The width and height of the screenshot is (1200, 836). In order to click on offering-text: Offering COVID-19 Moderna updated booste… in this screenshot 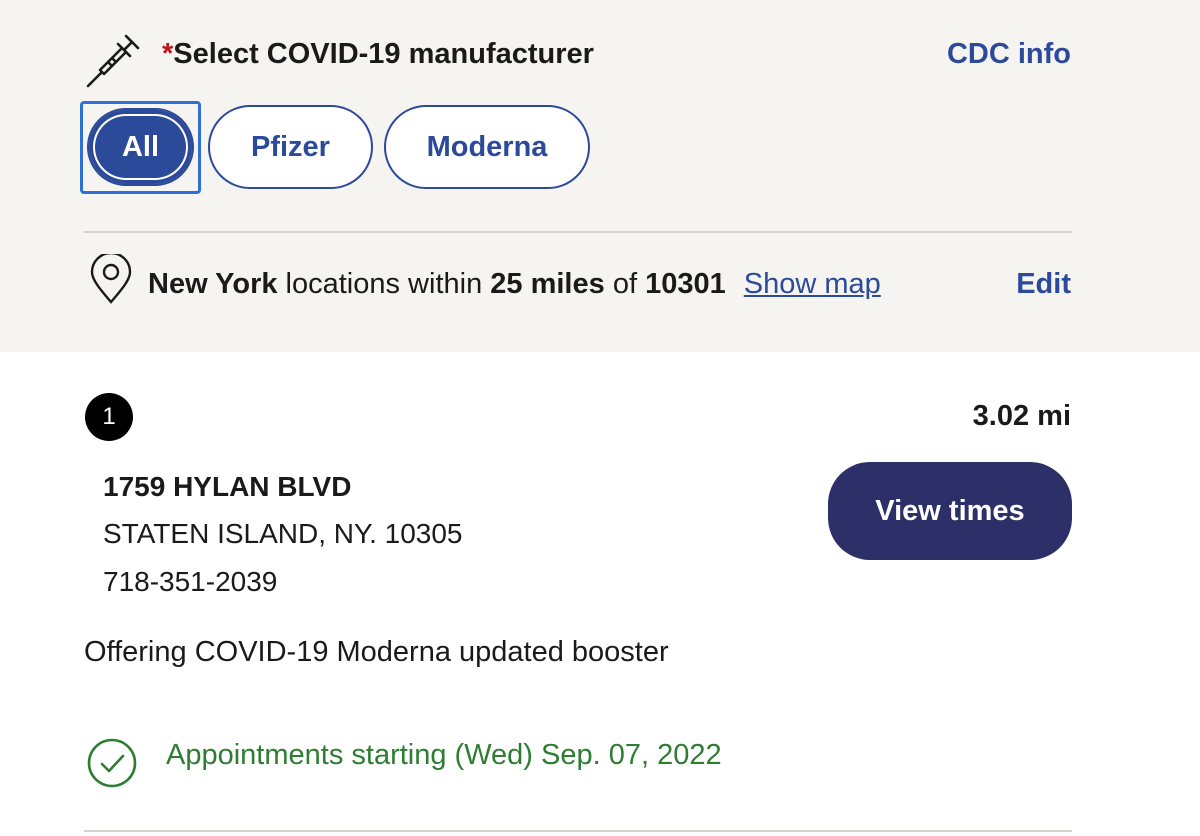, I will do `click(376, 652)`.